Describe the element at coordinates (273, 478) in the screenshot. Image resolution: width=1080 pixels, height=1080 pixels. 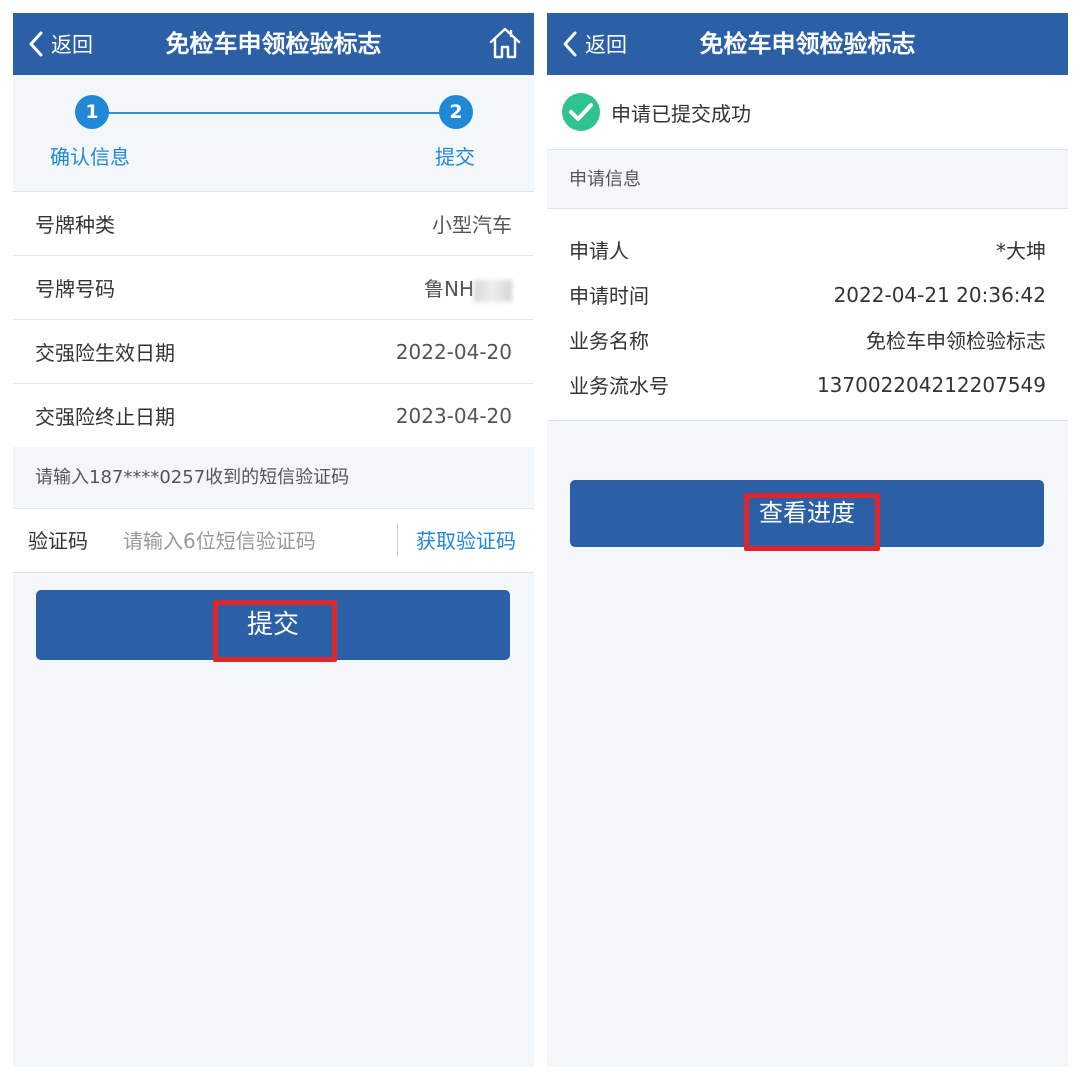
I see `sms-tip: 请输入187****0257收到的短信验证码` at that location.